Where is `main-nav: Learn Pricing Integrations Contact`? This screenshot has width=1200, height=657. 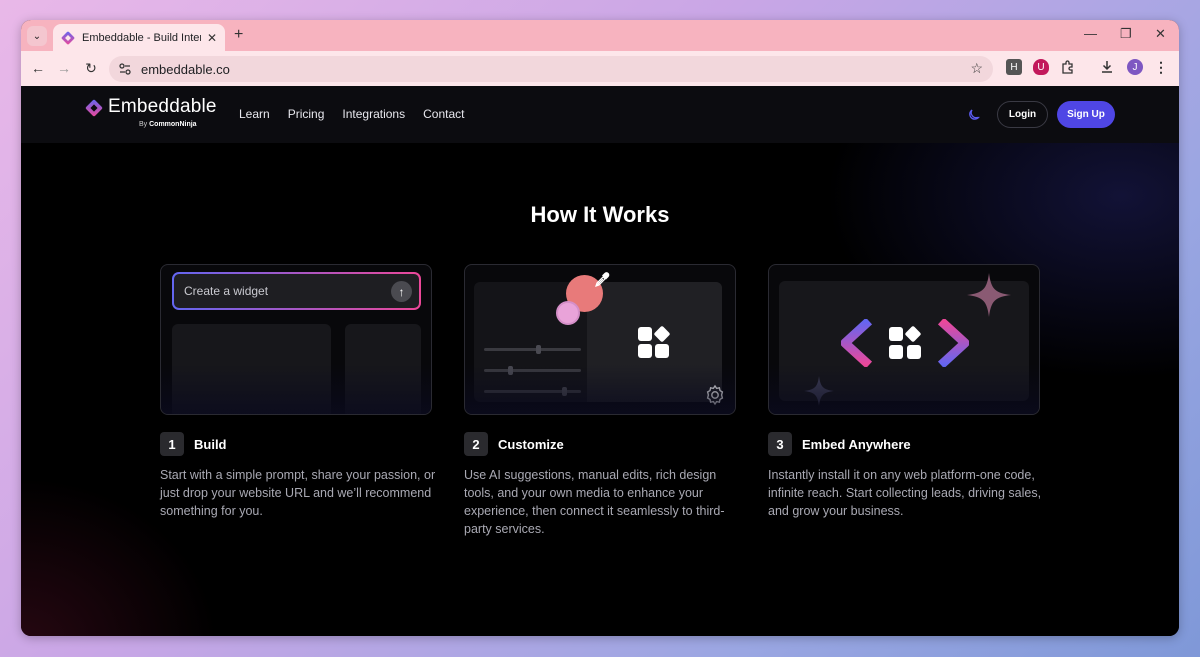 main-nav: Learn Pricing Integrations Contact is located at coordinates (351, 114).